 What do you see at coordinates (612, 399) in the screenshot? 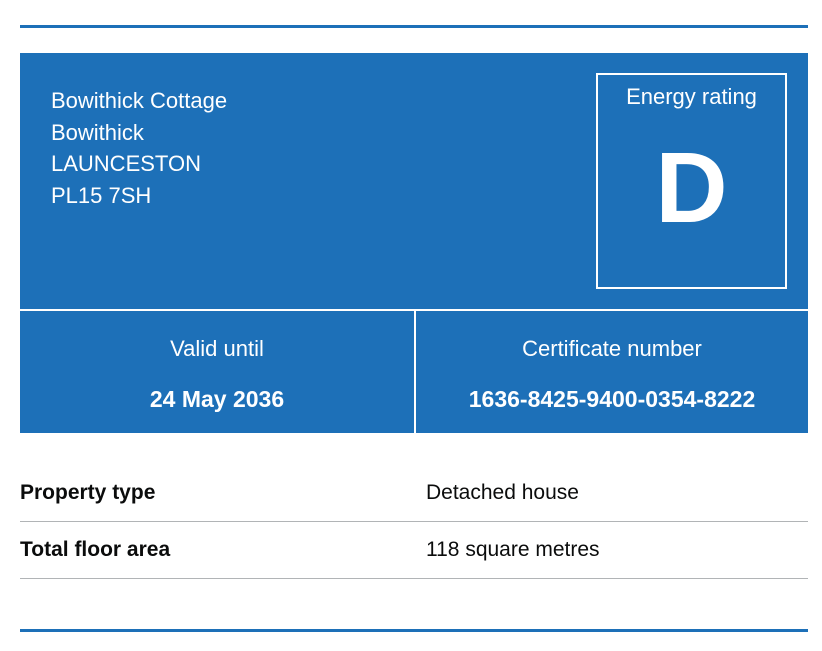
I see `certificate-number-value: 1636-8425-9400-0354-8222` at bounding box center [612, 399].